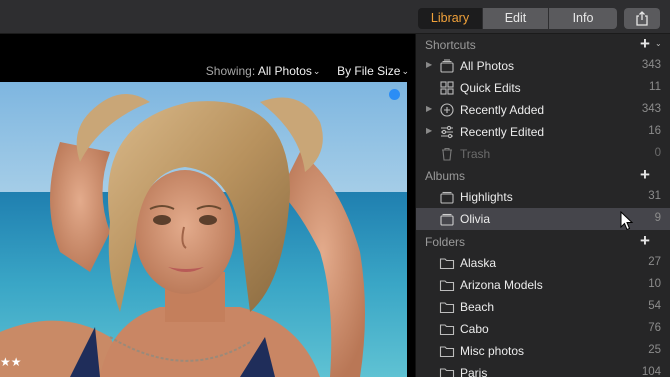 The width and height of the screenshot is (670, 377). Describe the element at coordinates (543, 369) in the screenshot. I see `folder-paris: Paris 104` at that location.